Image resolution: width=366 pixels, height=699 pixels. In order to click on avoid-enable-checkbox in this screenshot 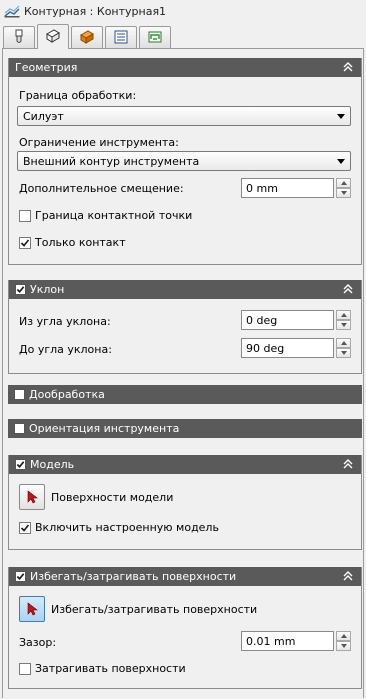, I will do `click(20, 576)`.